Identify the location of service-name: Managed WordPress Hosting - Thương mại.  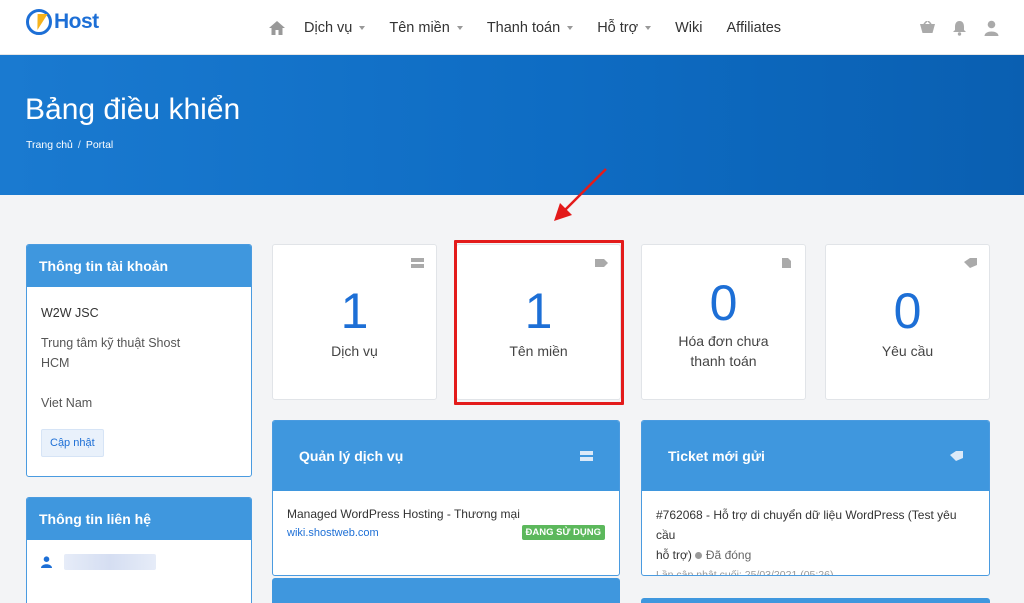
(403, 514).